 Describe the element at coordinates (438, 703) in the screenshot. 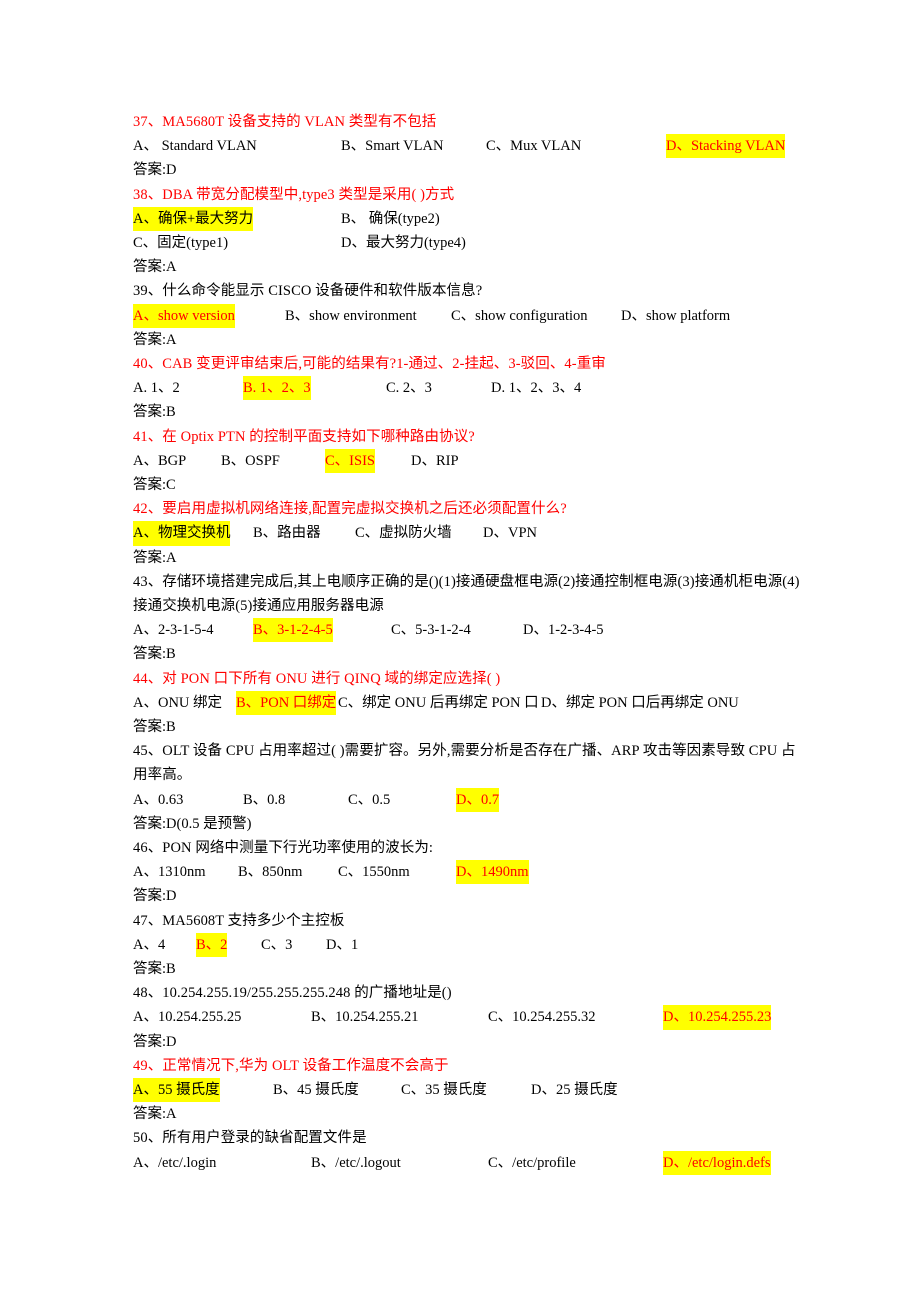

I see `option-item: C、绑定 ONU 后再绑定 PON 口` at that location.